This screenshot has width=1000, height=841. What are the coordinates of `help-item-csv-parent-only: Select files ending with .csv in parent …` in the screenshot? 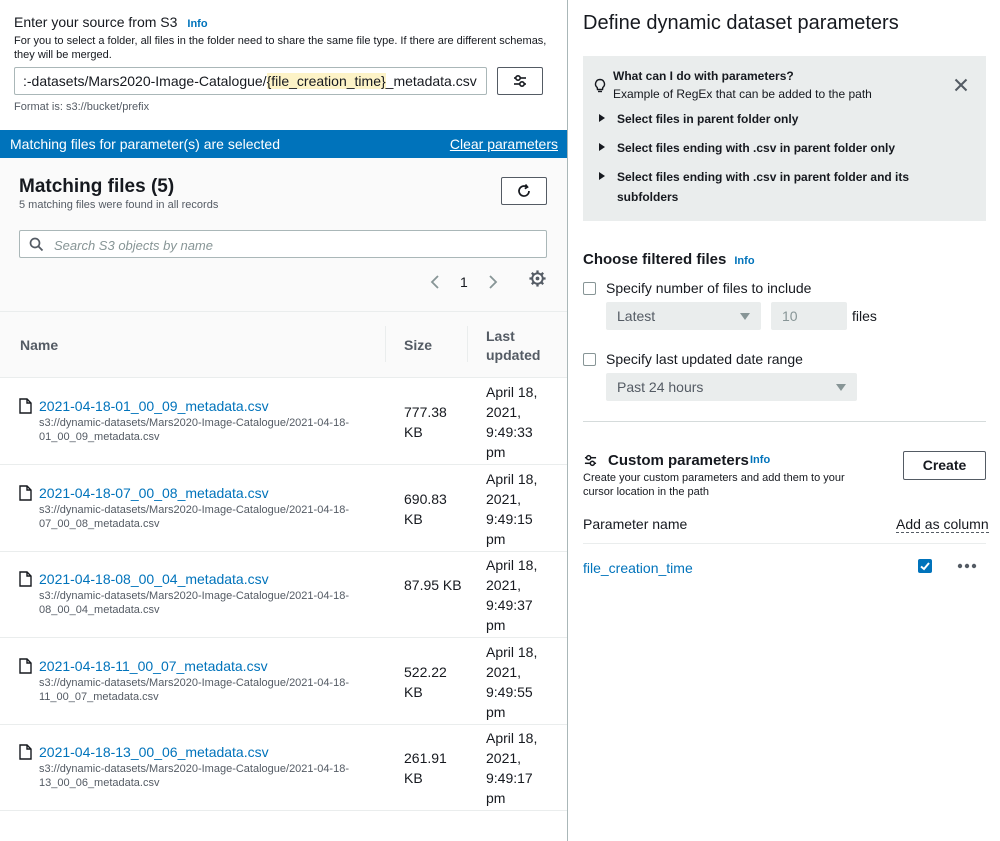 It's located at (747, 148).